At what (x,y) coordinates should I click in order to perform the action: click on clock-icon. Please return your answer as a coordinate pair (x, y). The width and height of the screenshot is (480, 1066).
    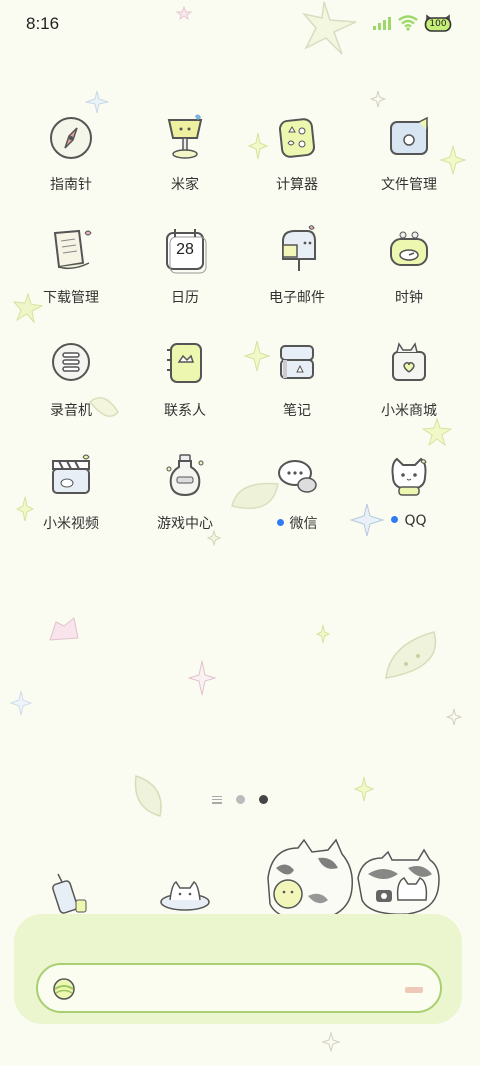
    Looking at the image, I should click on (409, 248).